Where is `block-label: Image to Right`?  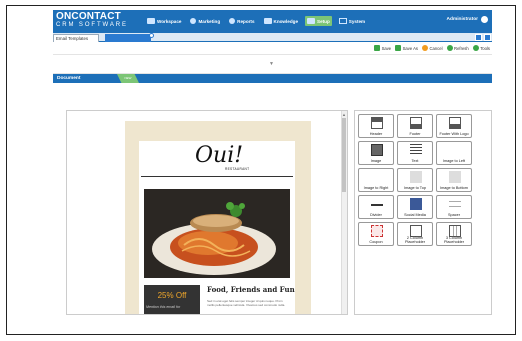 block-label: Image to Right is located at coordinates (376, 188).